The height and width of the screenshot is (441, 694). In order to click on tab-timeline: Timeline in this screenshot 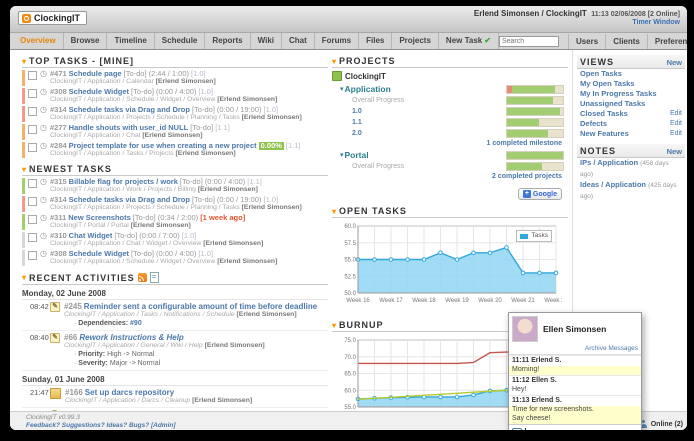, I will do `click(131, 41)`.